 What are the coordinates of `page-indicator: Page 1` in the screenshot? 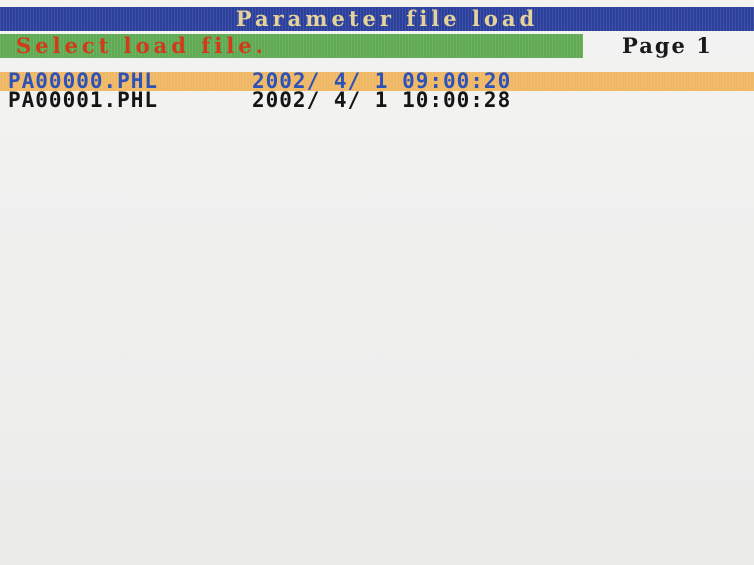 It's located at (667, 46).